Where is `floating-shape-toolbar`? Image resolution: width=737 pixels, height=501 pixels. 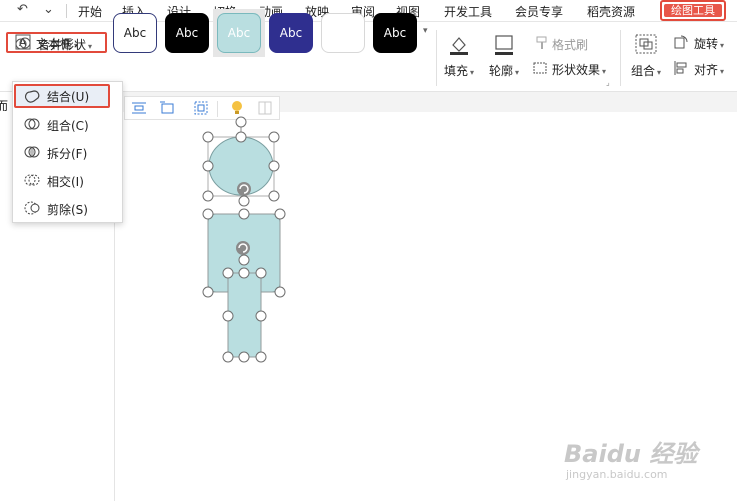 floating-shape-toolbar is located at coordinates (202, 108).